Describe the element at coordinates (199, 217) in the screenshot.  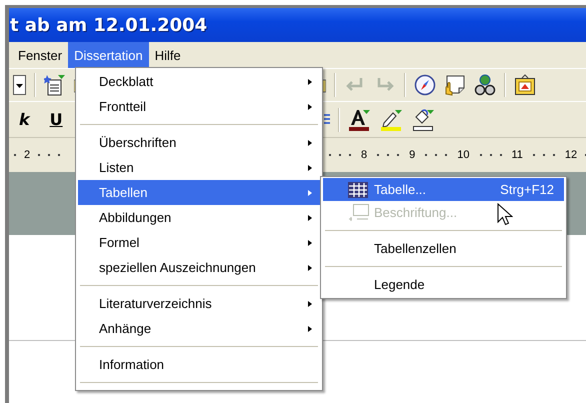
I see `menu-item: Abbildungen` at that location.